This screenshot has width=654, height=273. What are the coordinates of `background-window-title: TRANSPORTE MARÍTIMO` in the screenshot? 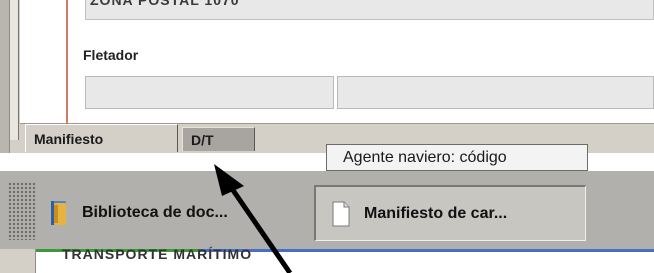 It's located at (157, 254).